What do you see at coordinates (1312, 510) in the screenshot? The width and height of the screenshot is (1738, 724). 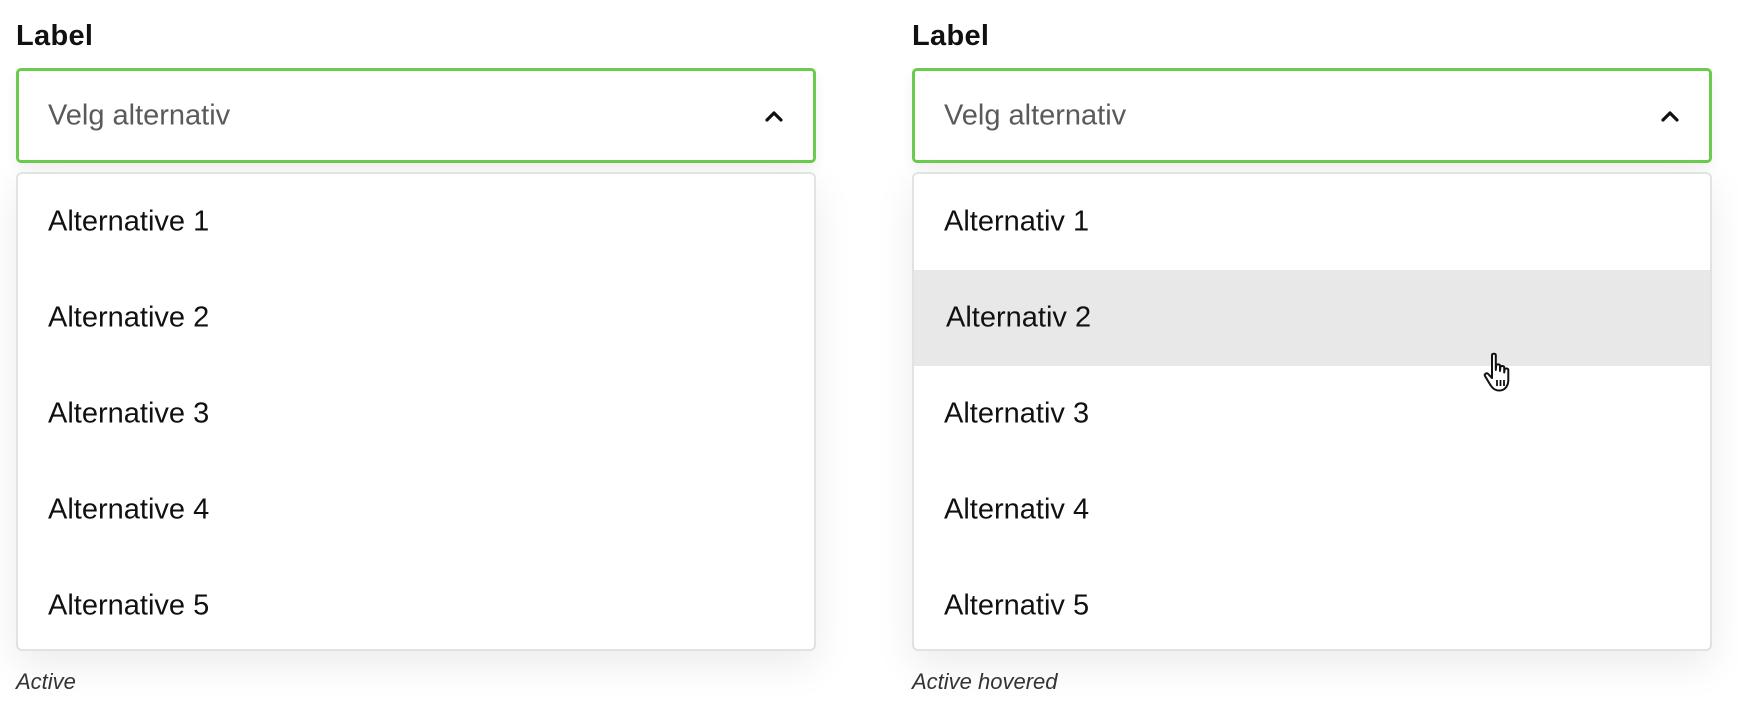 I see `dropdown-option: Alternativ 4` at bounding box center [1312, 510].